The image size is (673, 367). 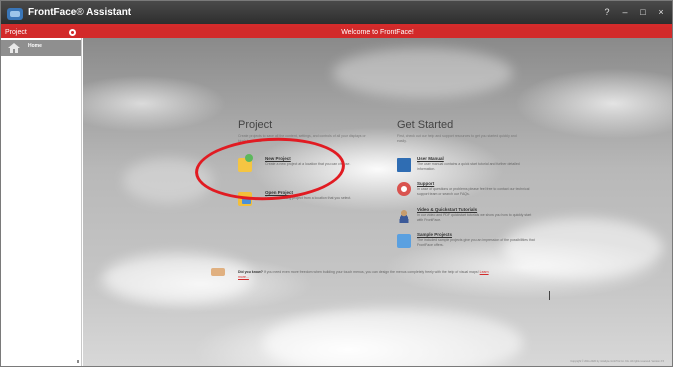 I want to click on close-button: ×, so click(x=661, y=12).